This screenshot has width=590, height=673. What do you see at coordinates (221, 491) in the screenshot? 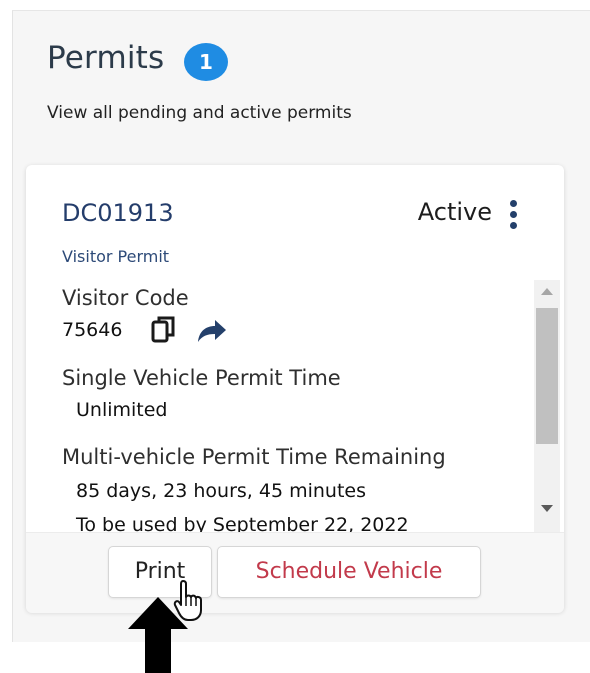
I see `multi-vehicle-value: 85 days, 23 hours, 45 minutes` at bounding box center [221, 491].